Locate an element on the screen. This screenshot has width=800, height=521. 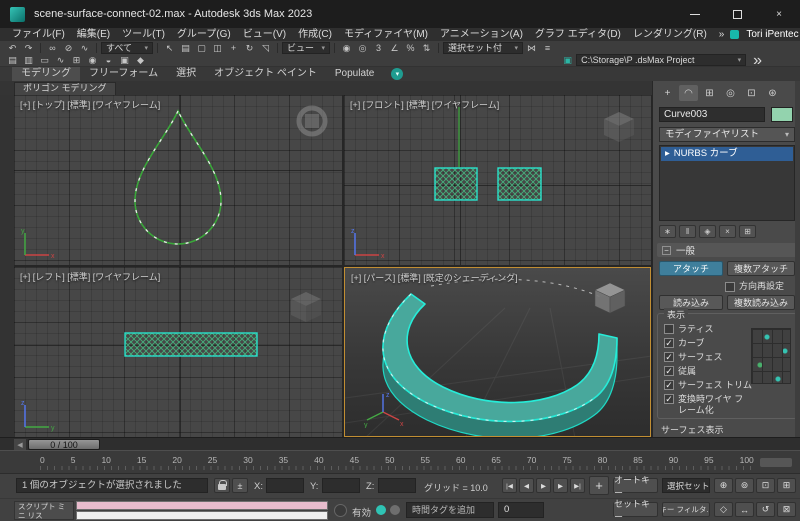
orbit-icon: ↺ is located at coordinates (765, 509).